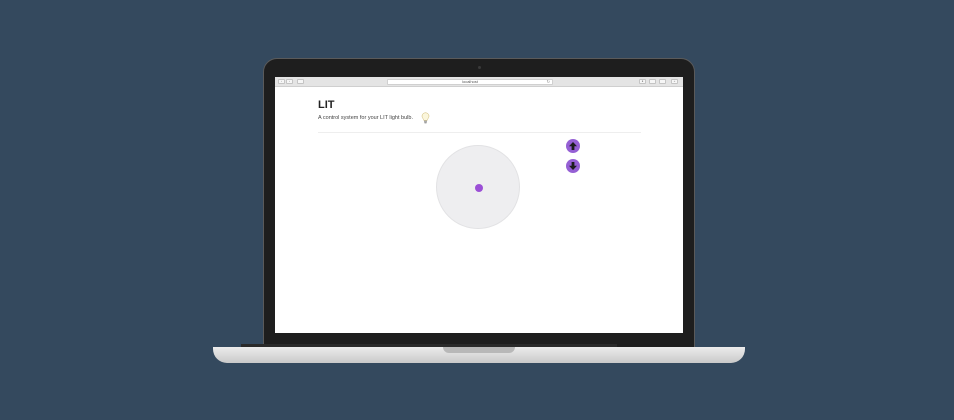 This screenshot has width=954, height=420. I want to click on camera, so click(479, 67).